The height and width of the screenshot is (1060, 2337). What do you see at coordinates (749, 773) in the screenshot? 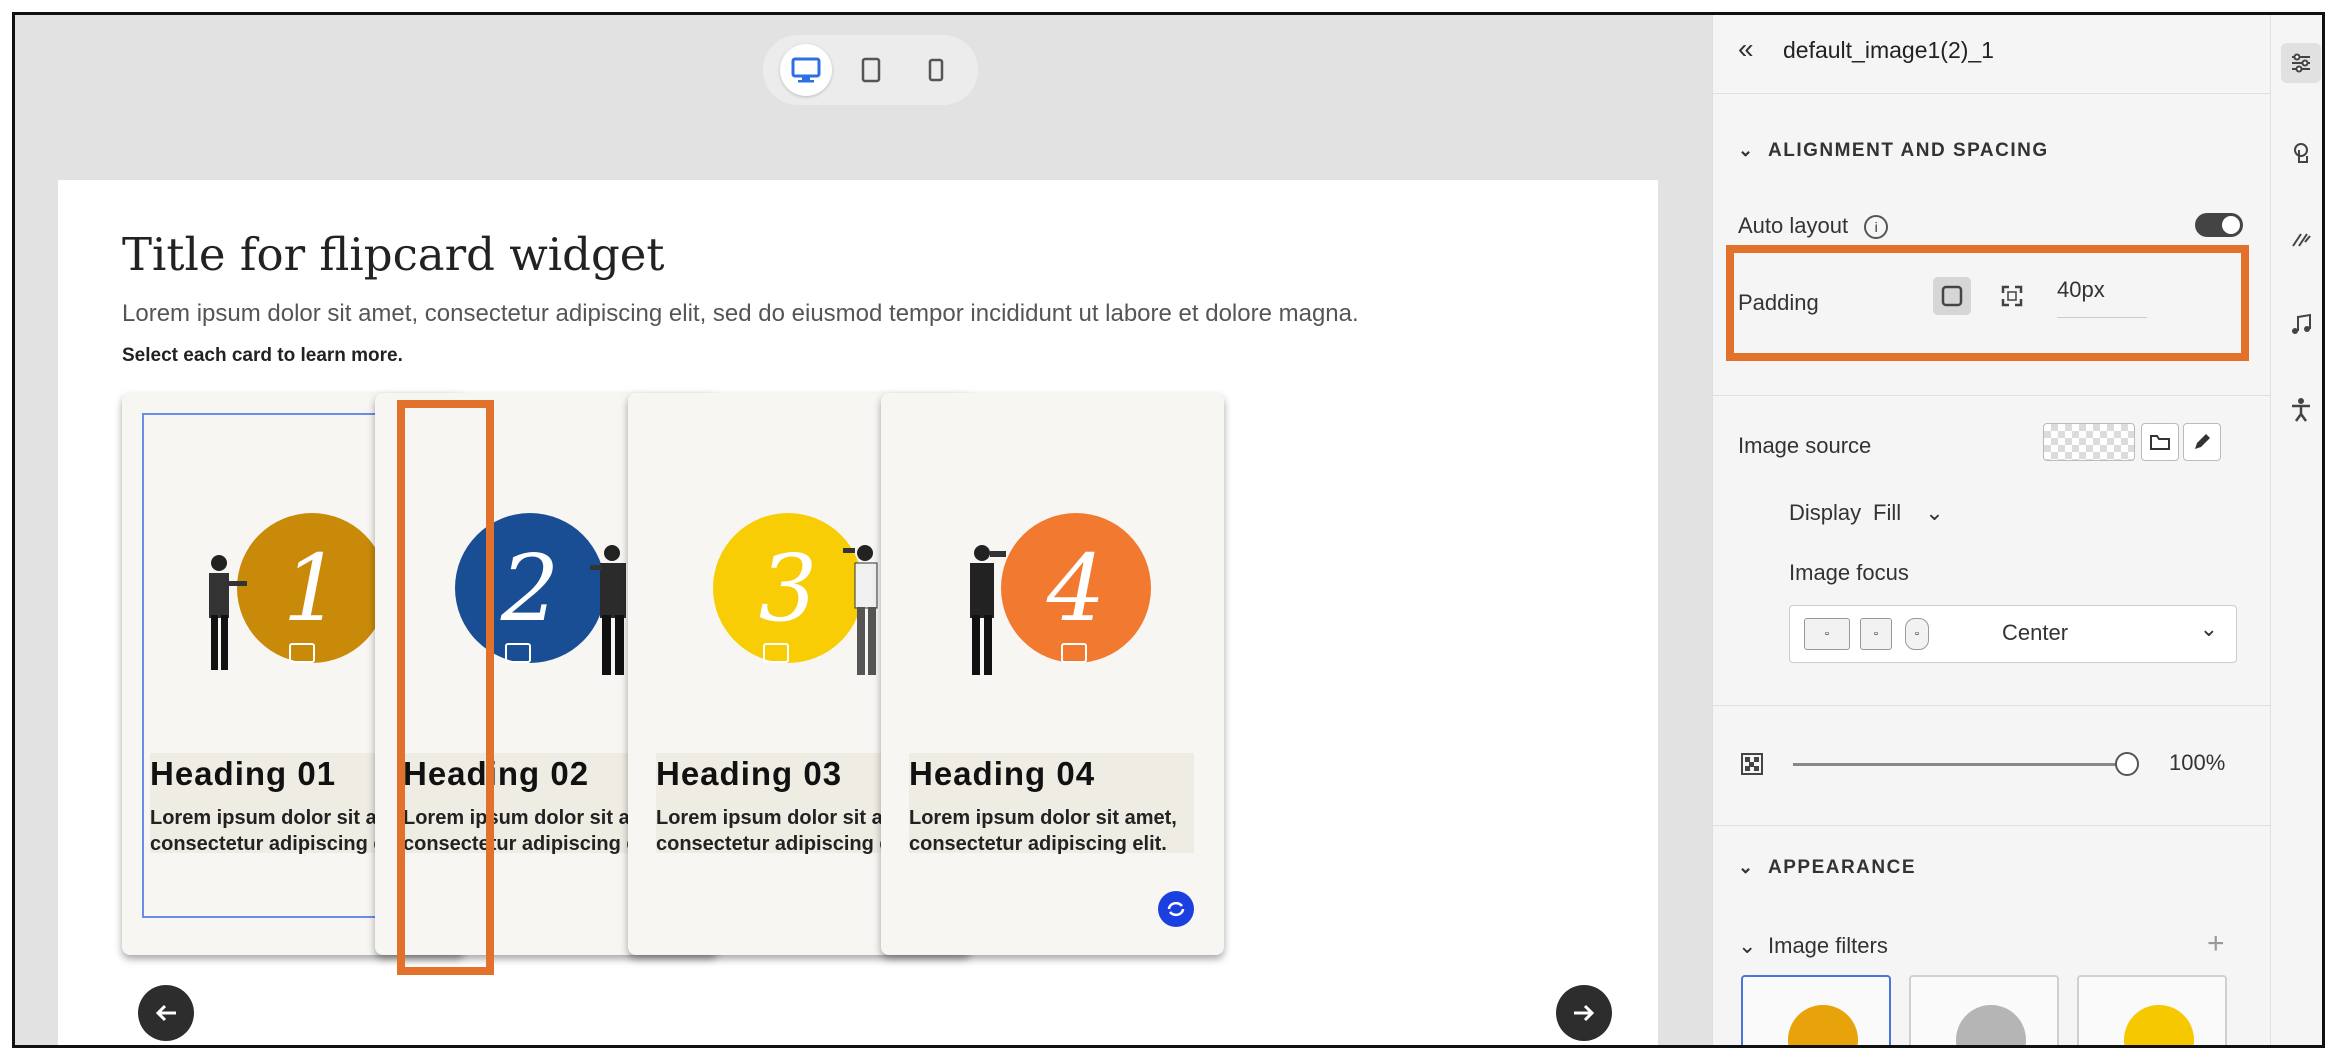
I see `card-heading: Heading 03` at bounding box center [749, 773].